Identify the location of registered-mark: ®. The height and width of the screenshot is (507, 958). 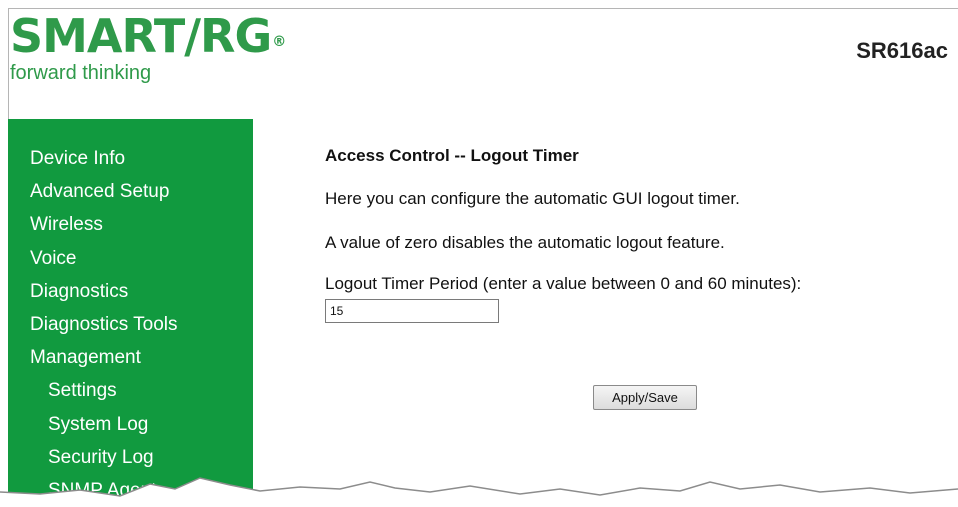
(279, 42).